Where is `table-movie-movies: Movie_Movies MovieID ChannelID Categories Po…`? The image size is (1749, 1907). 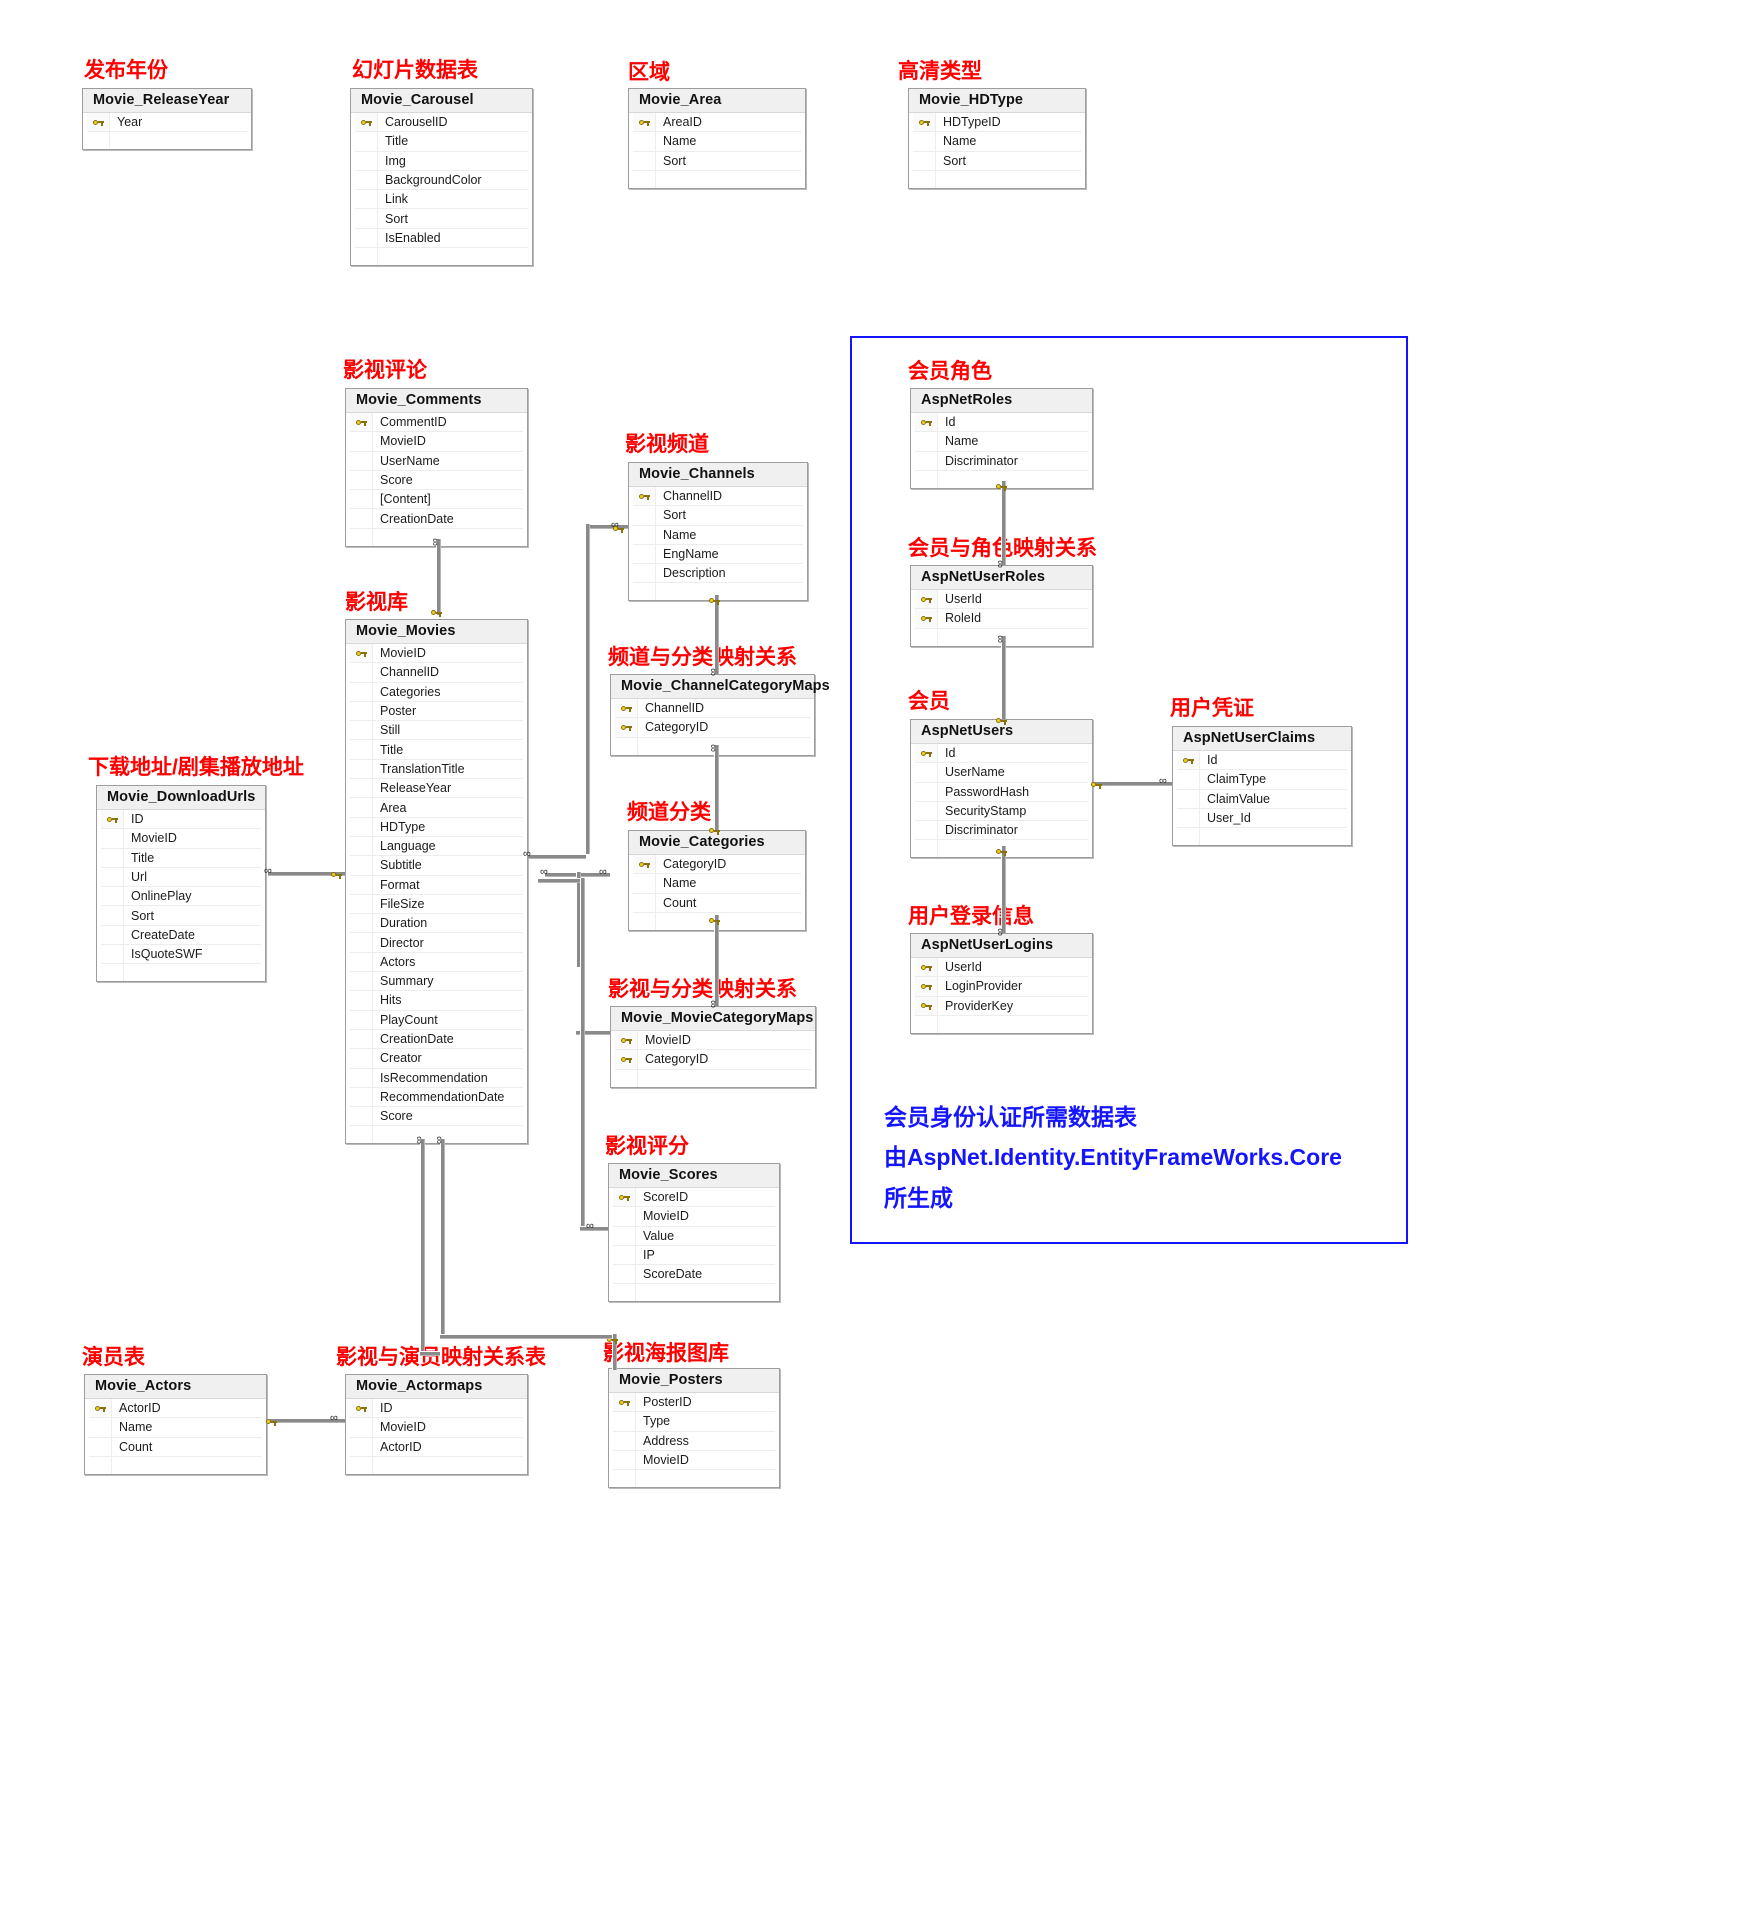
table-movie-movies: Movie_Movies MovieID ChannelID Categories Po… is located at coordinates (436, 882).